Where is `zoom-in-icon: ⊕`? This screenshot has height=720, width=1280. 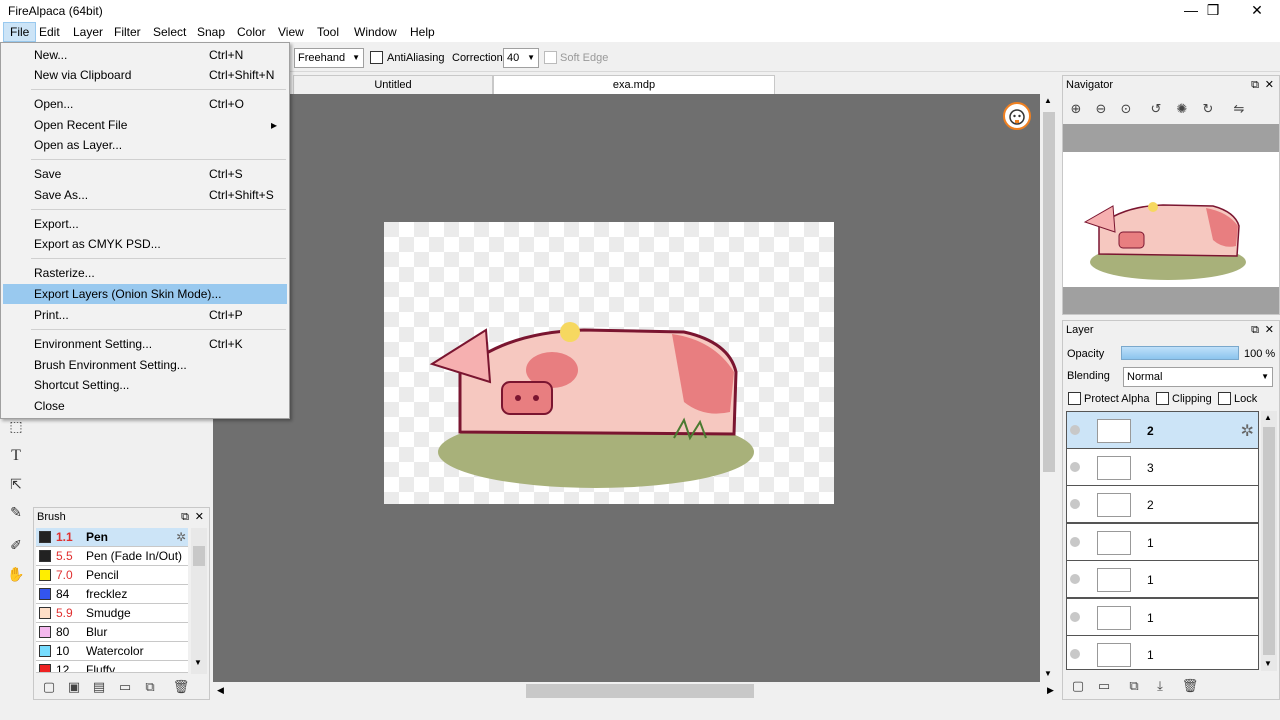 zoom-in-icon: ⊕ is located at coordinates (1076, 109).